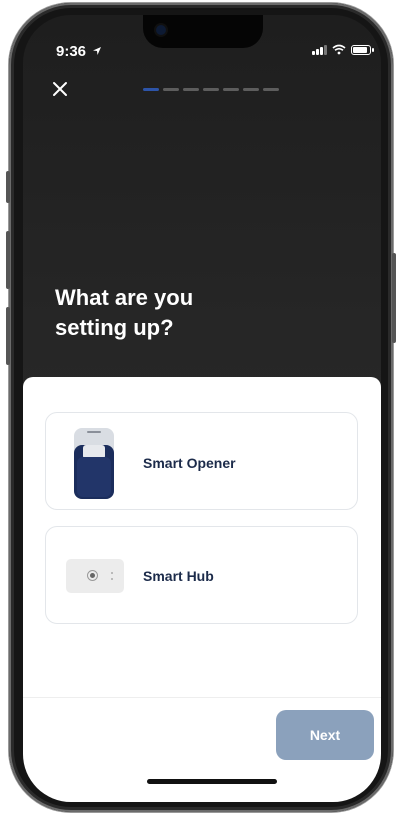 The width and height of the screenshot is (404, 816). Describe the element at coordinates (8, 260) in the screenshot. I see `volume-up-button` at that location.